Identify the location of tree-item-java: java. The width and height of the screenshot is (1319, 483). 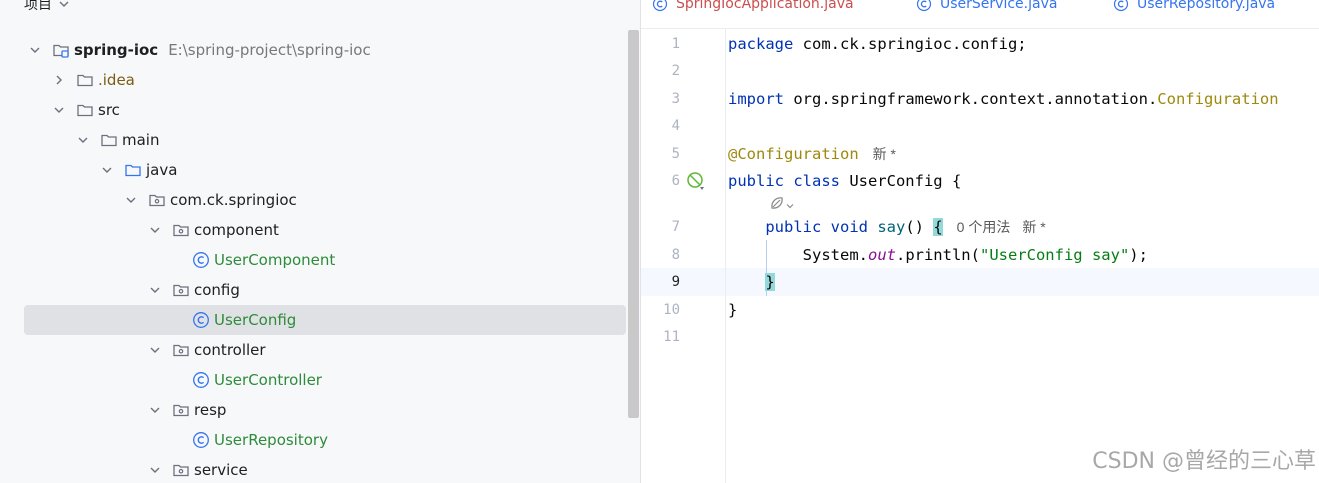
(325, 170).